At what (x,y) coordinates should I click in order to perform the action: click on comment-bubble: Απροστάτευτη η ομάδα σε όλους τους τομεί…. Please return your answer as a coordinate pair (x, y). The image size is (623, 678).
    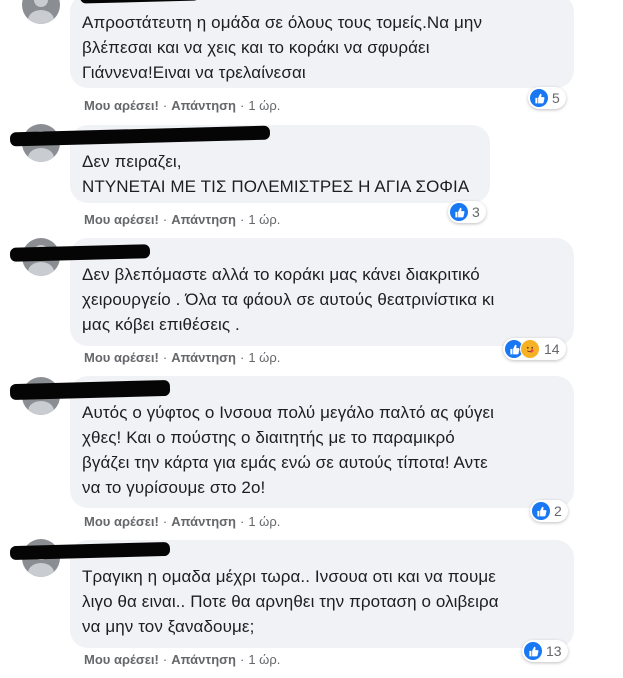
    Looking at the image, I should click on (322, 44).